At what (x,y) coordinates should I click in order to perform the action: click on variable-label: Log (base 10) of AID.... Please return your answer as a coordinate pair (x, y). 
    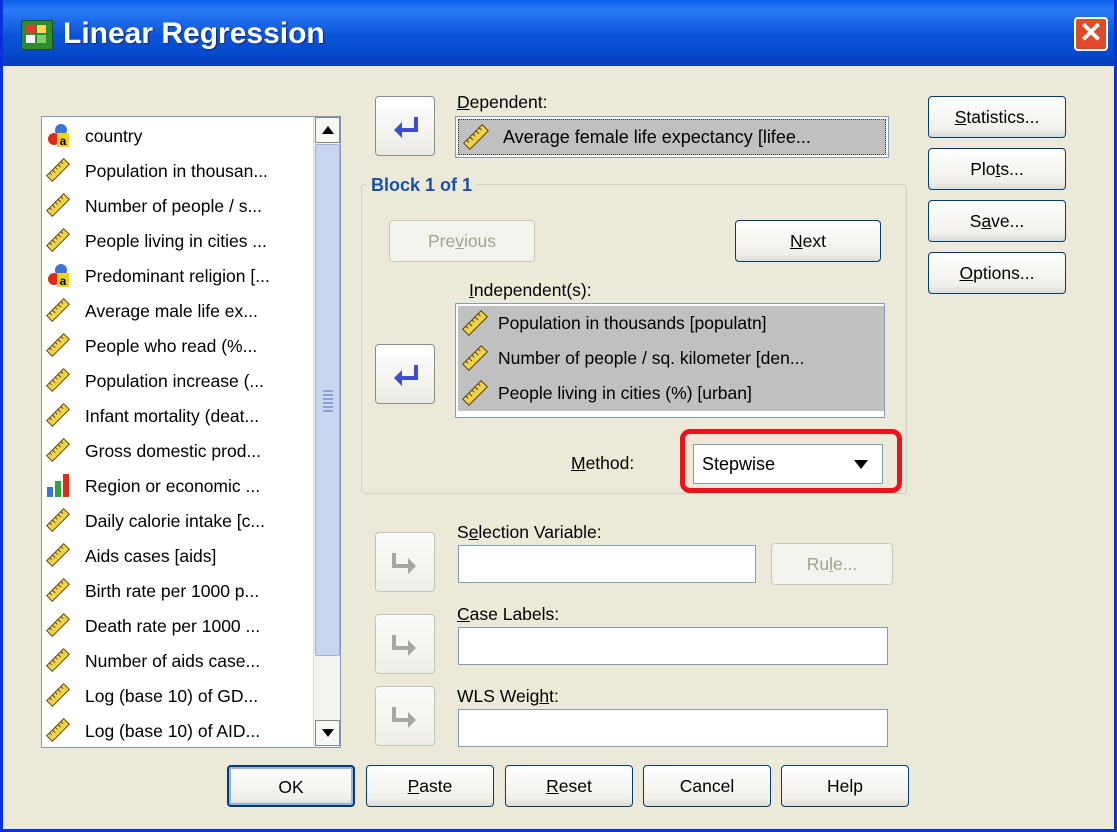
    Looking at the image, I should click on (173, 731).